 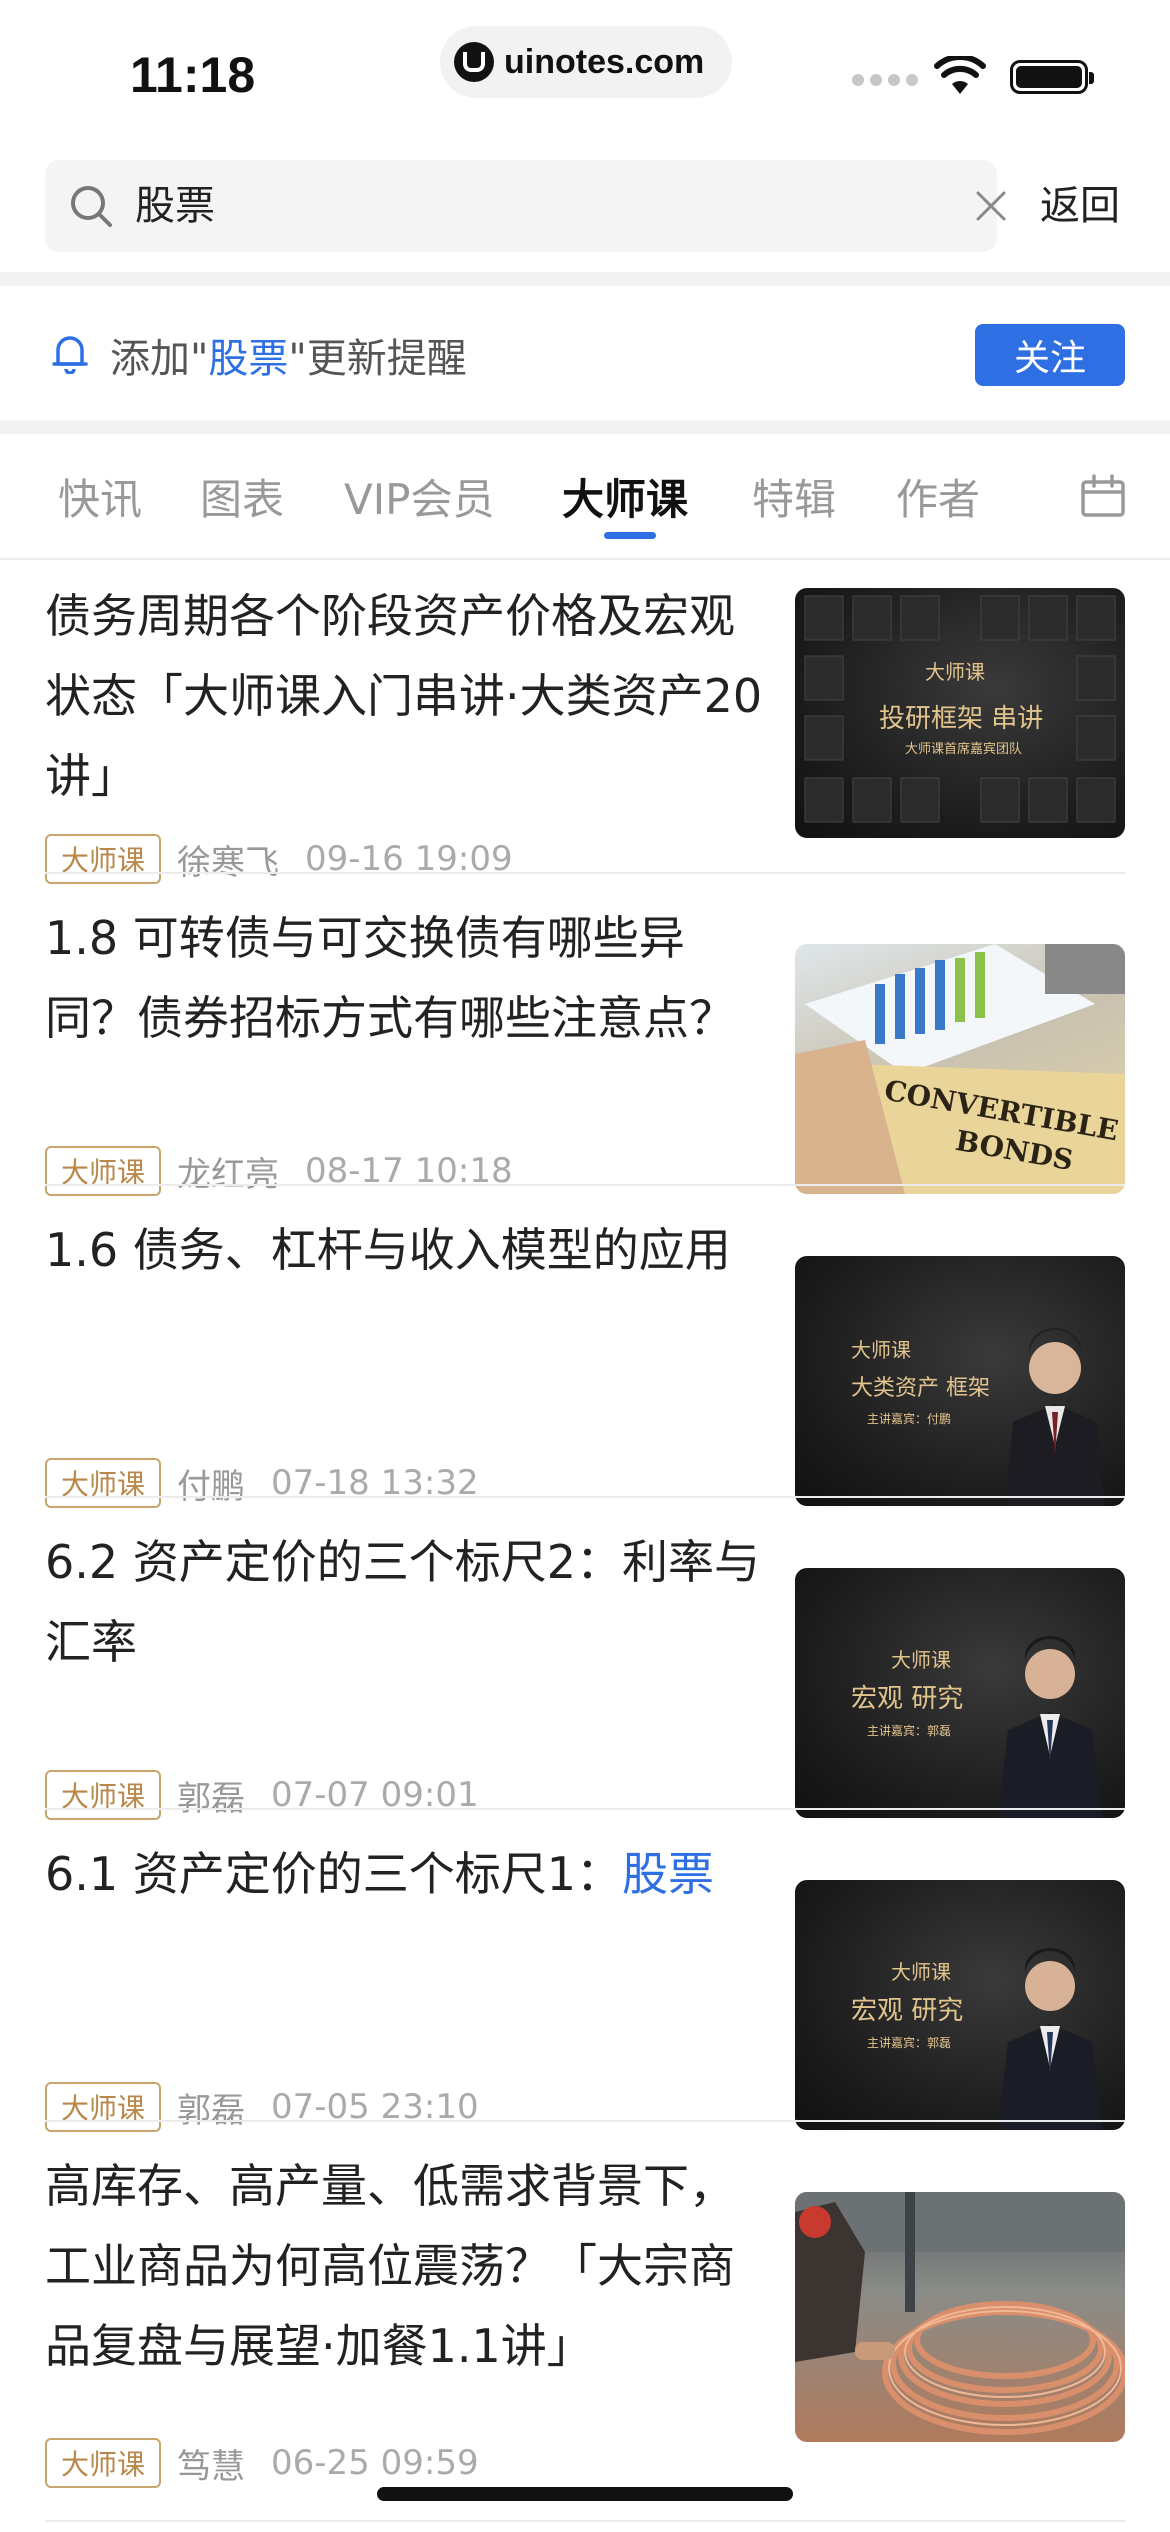 What do you see at coordinates (938, 496) in the screenshot?
I see `tab-authors: 作者` at bounding box center [938, 496].